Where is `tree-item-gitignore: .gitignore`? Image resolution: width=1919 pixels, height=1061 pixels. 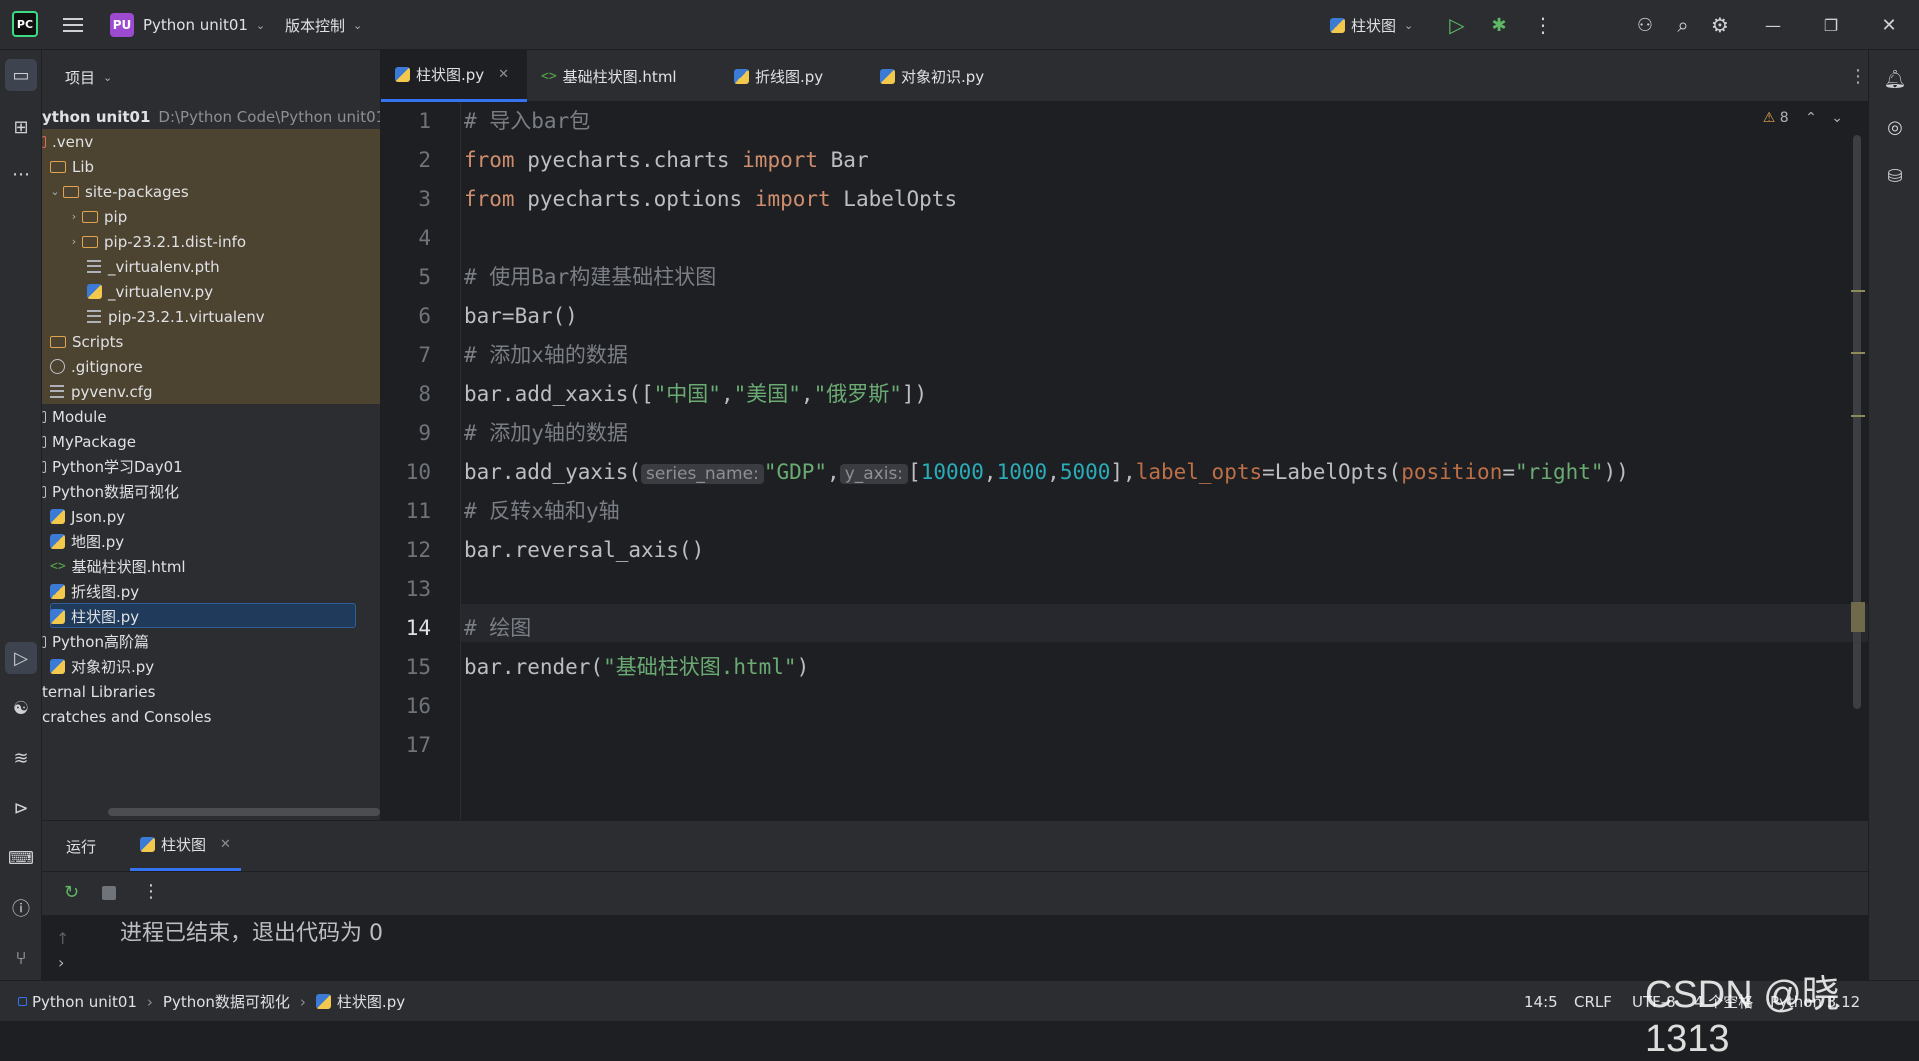 tree-item-gitignore: .gitignore is located at coordinates (211, 366).